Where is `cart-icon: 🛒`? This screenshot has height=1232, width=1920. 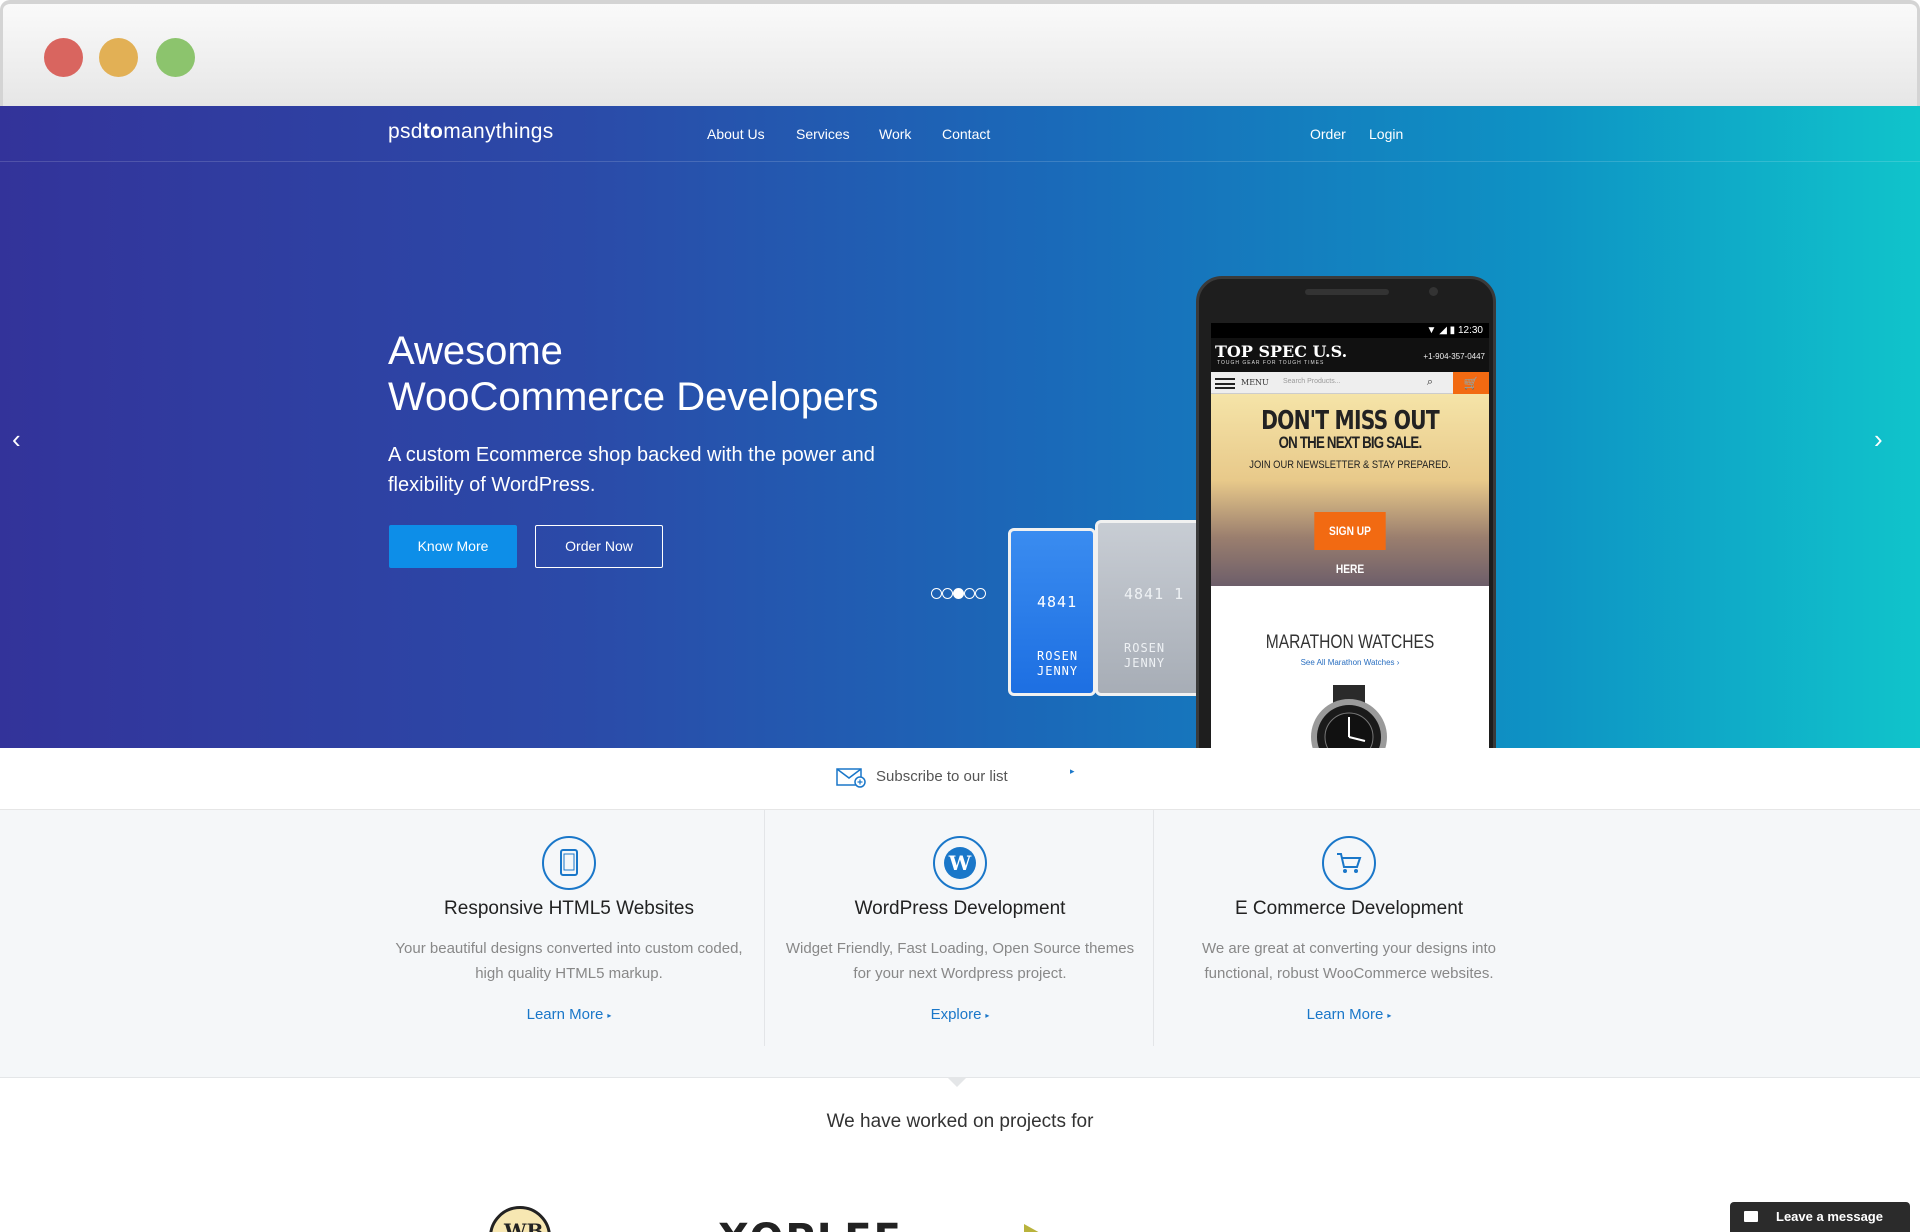
cart-icon: 🛒 is located at coordinates (1471, 383).